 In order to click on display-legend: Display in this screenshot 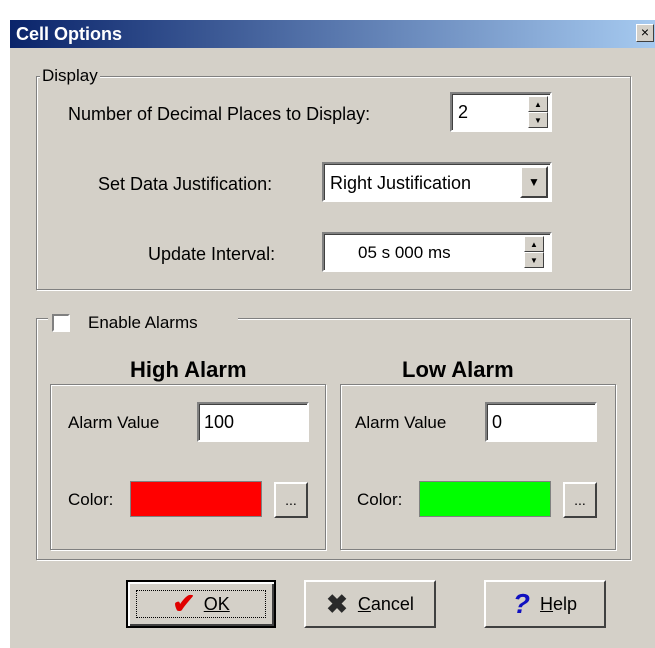, I will do `click(70, 76)`.